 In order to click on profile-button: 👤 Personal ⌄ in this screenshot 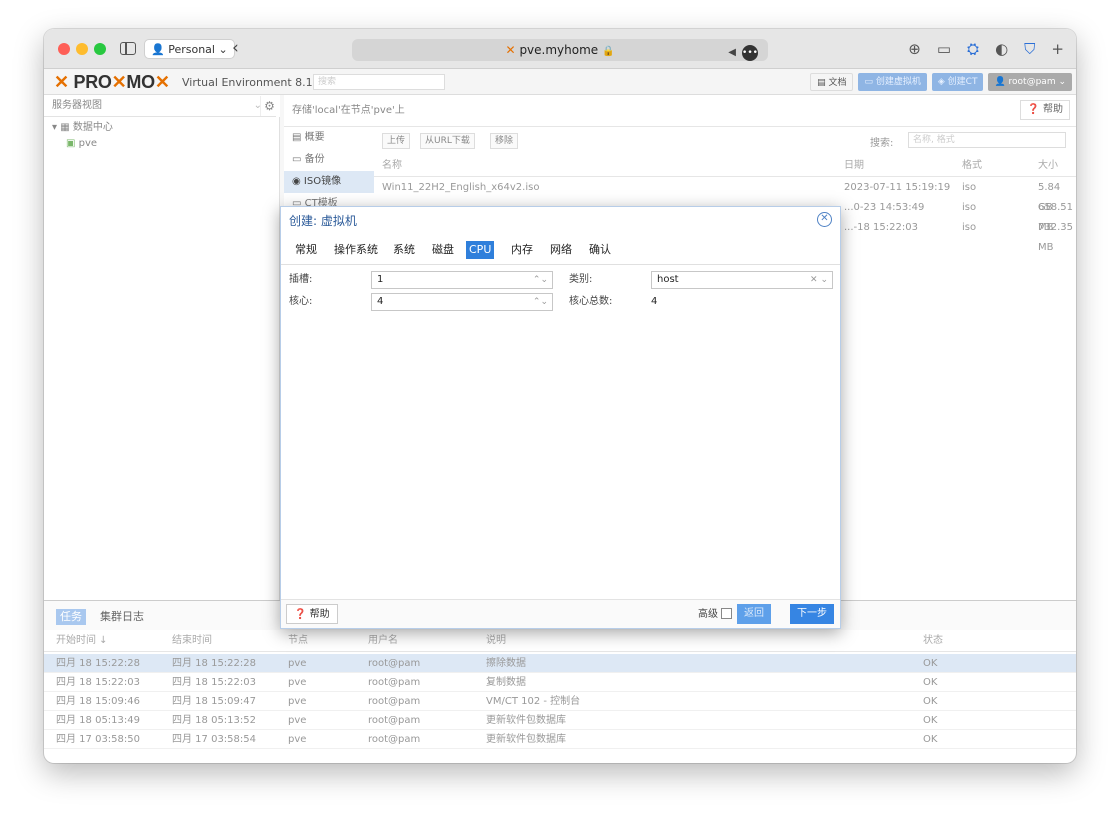, I will do `click(189, 49)`.